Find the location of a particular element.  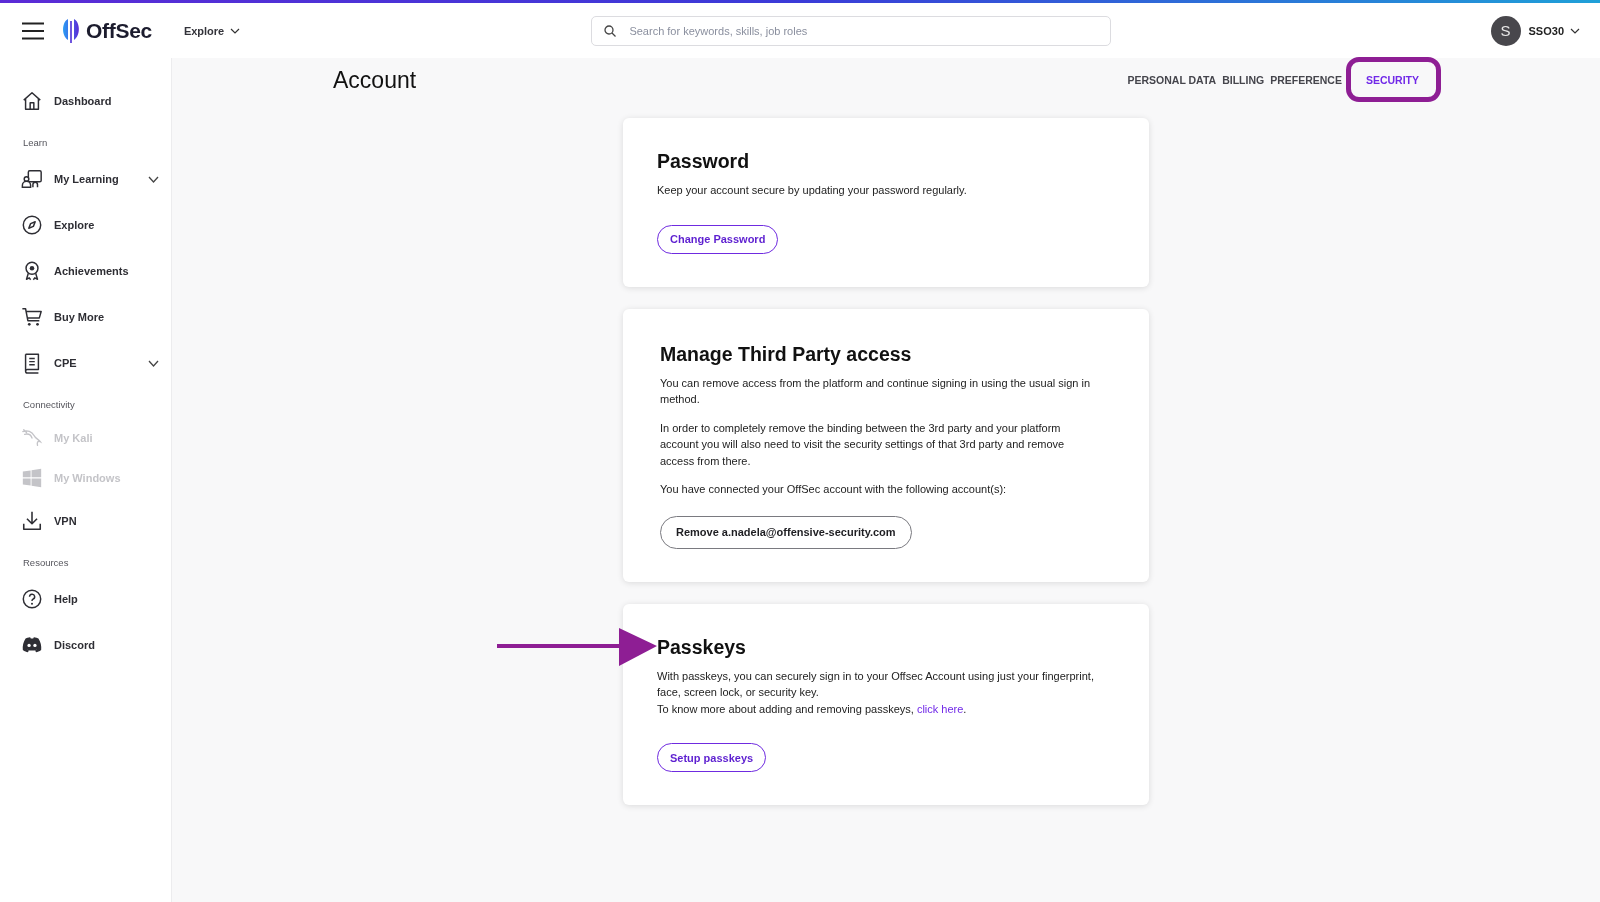

card-text: You can remove access from the platform and continue signing in using the usual sign in method. is located at coordinates (876, 391).